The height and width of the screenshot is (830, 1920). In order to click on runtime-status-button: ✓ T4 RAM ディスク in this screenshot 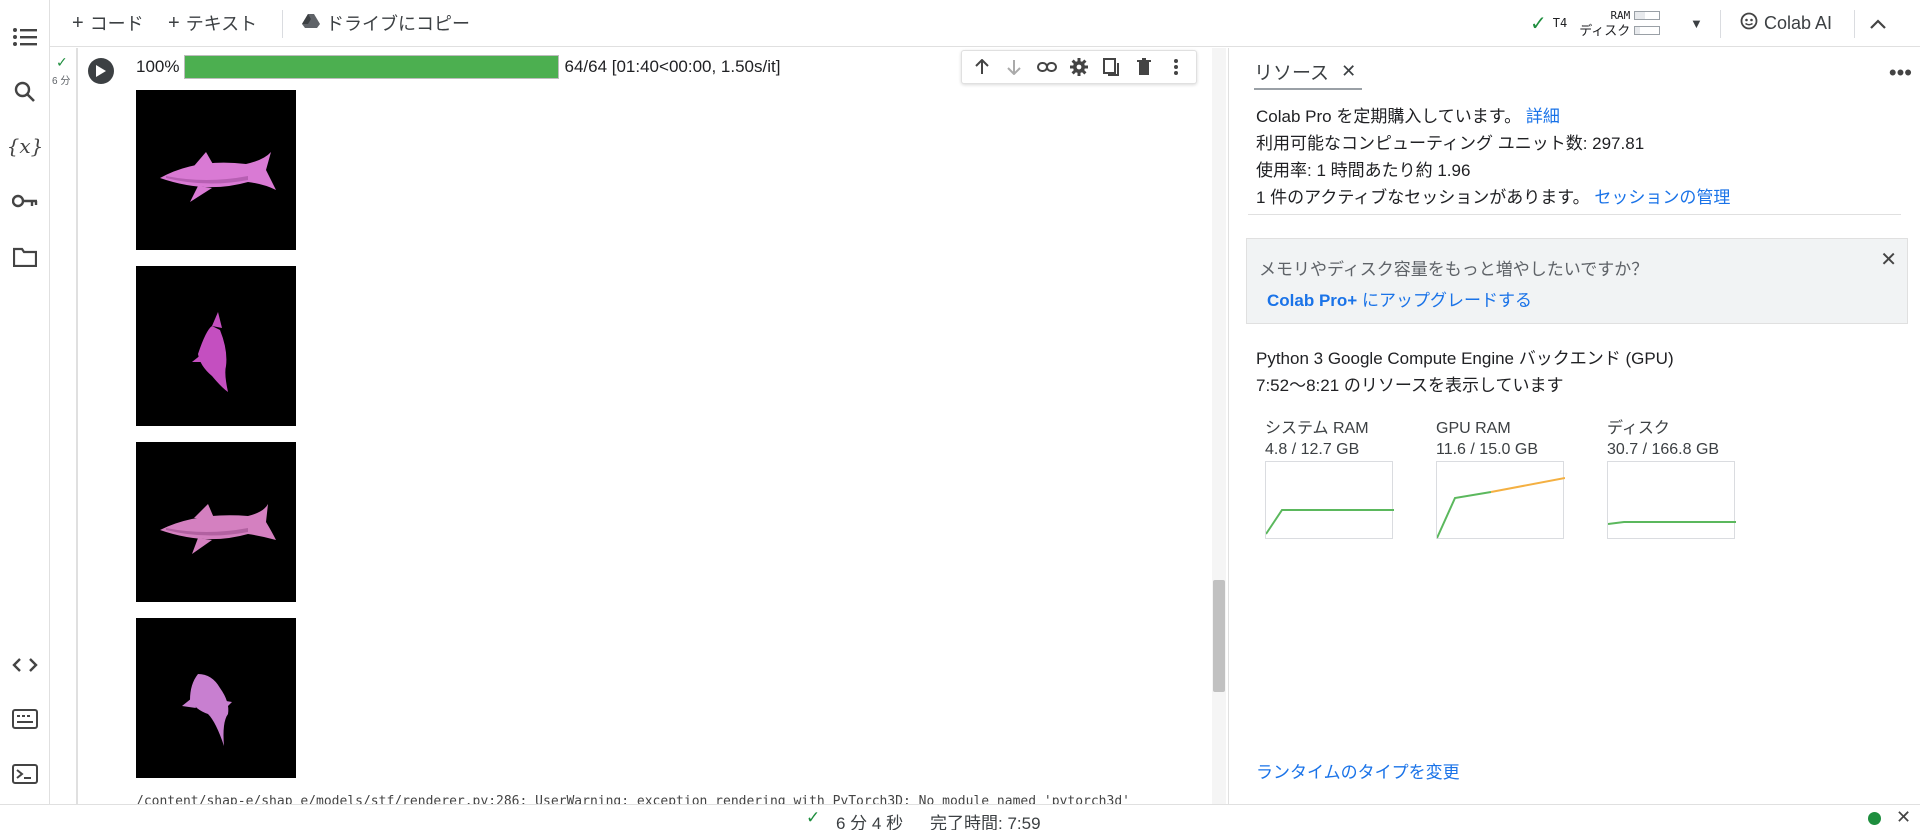, I will do `click(1595, 23)`.